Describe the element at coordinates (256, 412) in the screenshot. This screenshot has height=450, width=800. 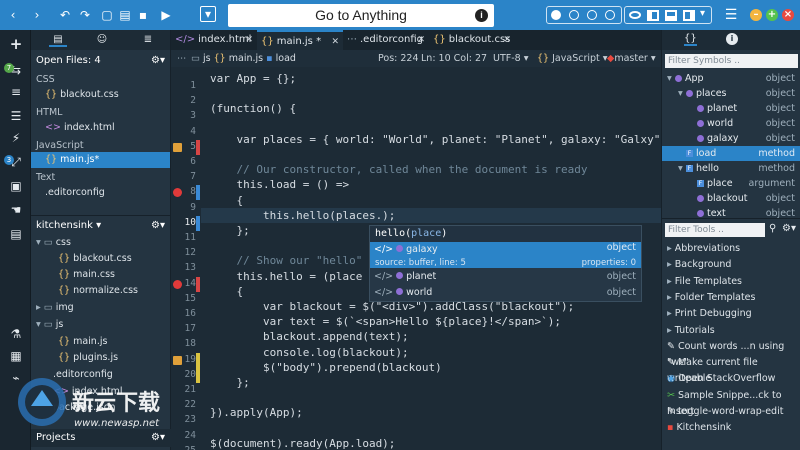
I see `code-line: }).apply(App);` at that location.